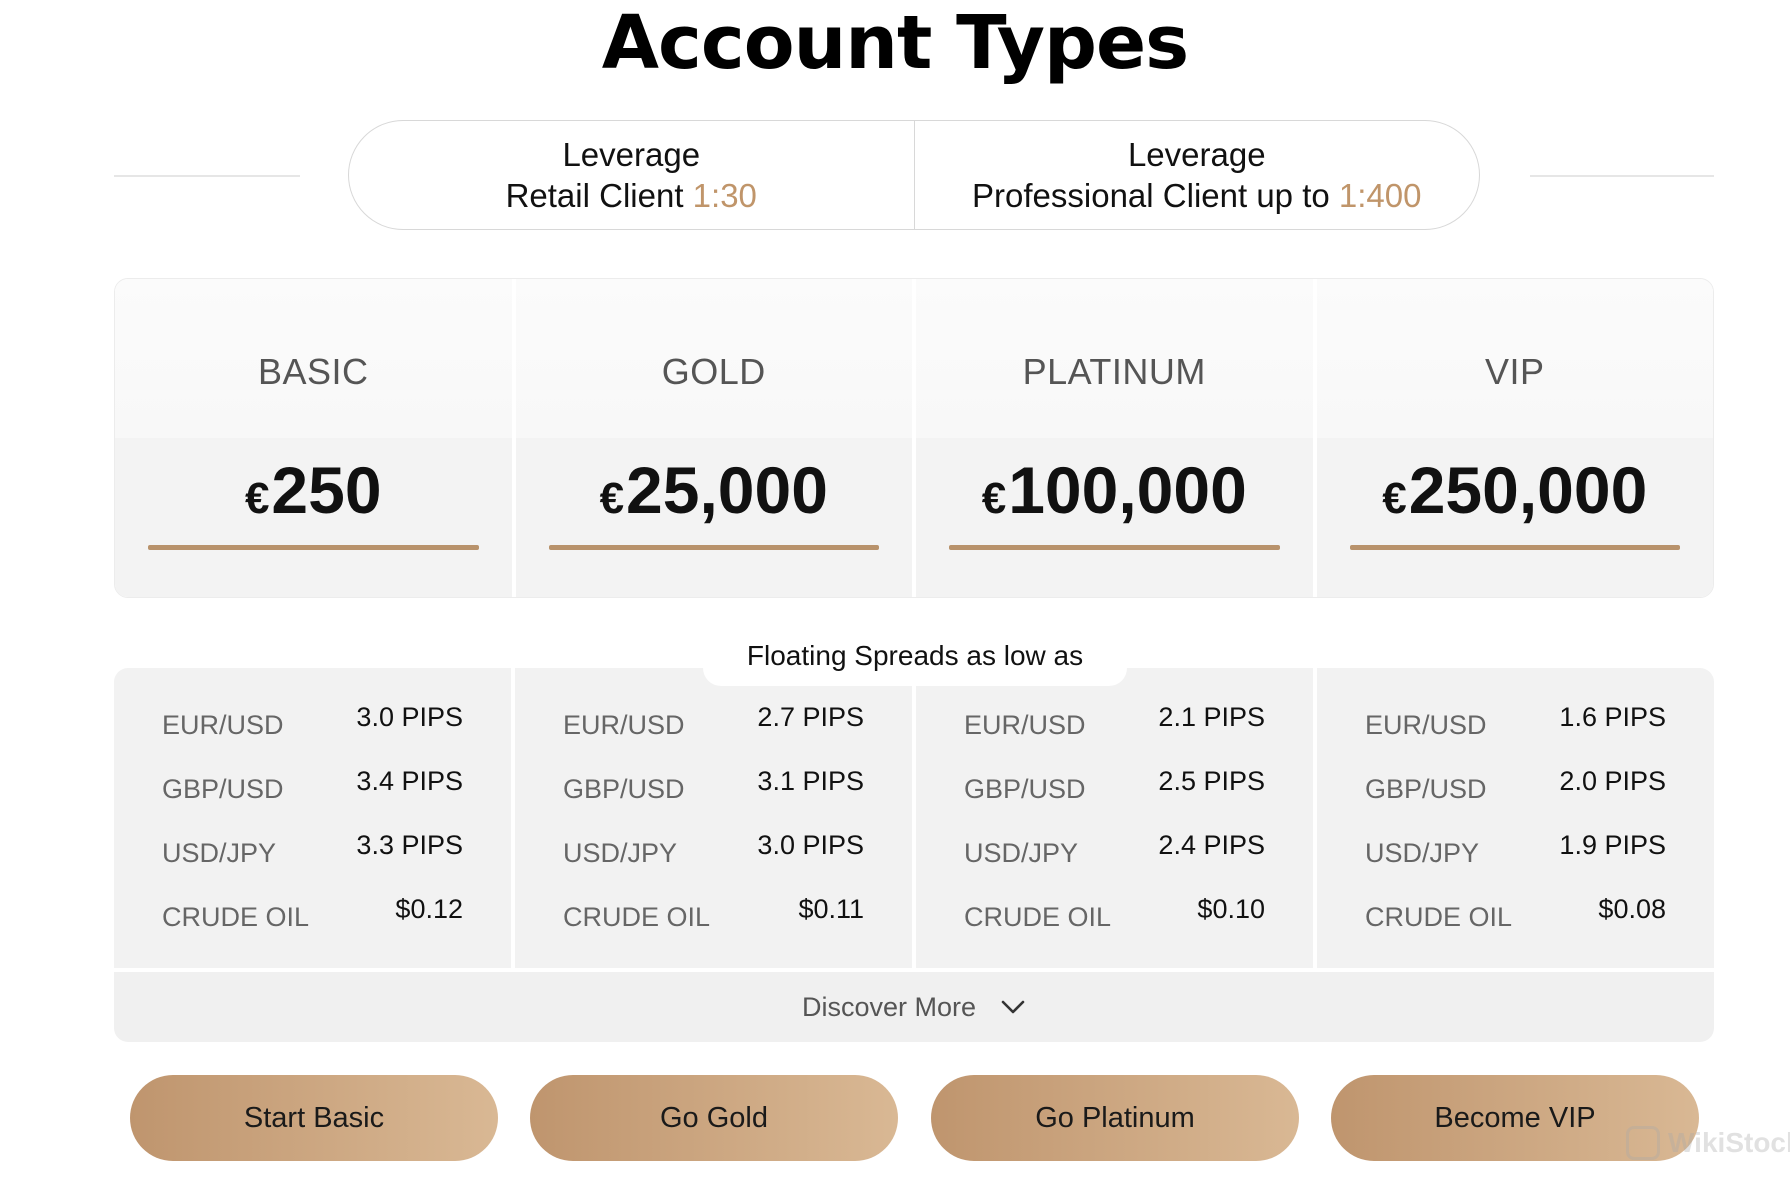 This screenshot has height=1180, width=1790. Describe the element at coordinates (1114, 914) in the screenshot. I see `spread-row: CRUDE OIL $0.10` at that location.